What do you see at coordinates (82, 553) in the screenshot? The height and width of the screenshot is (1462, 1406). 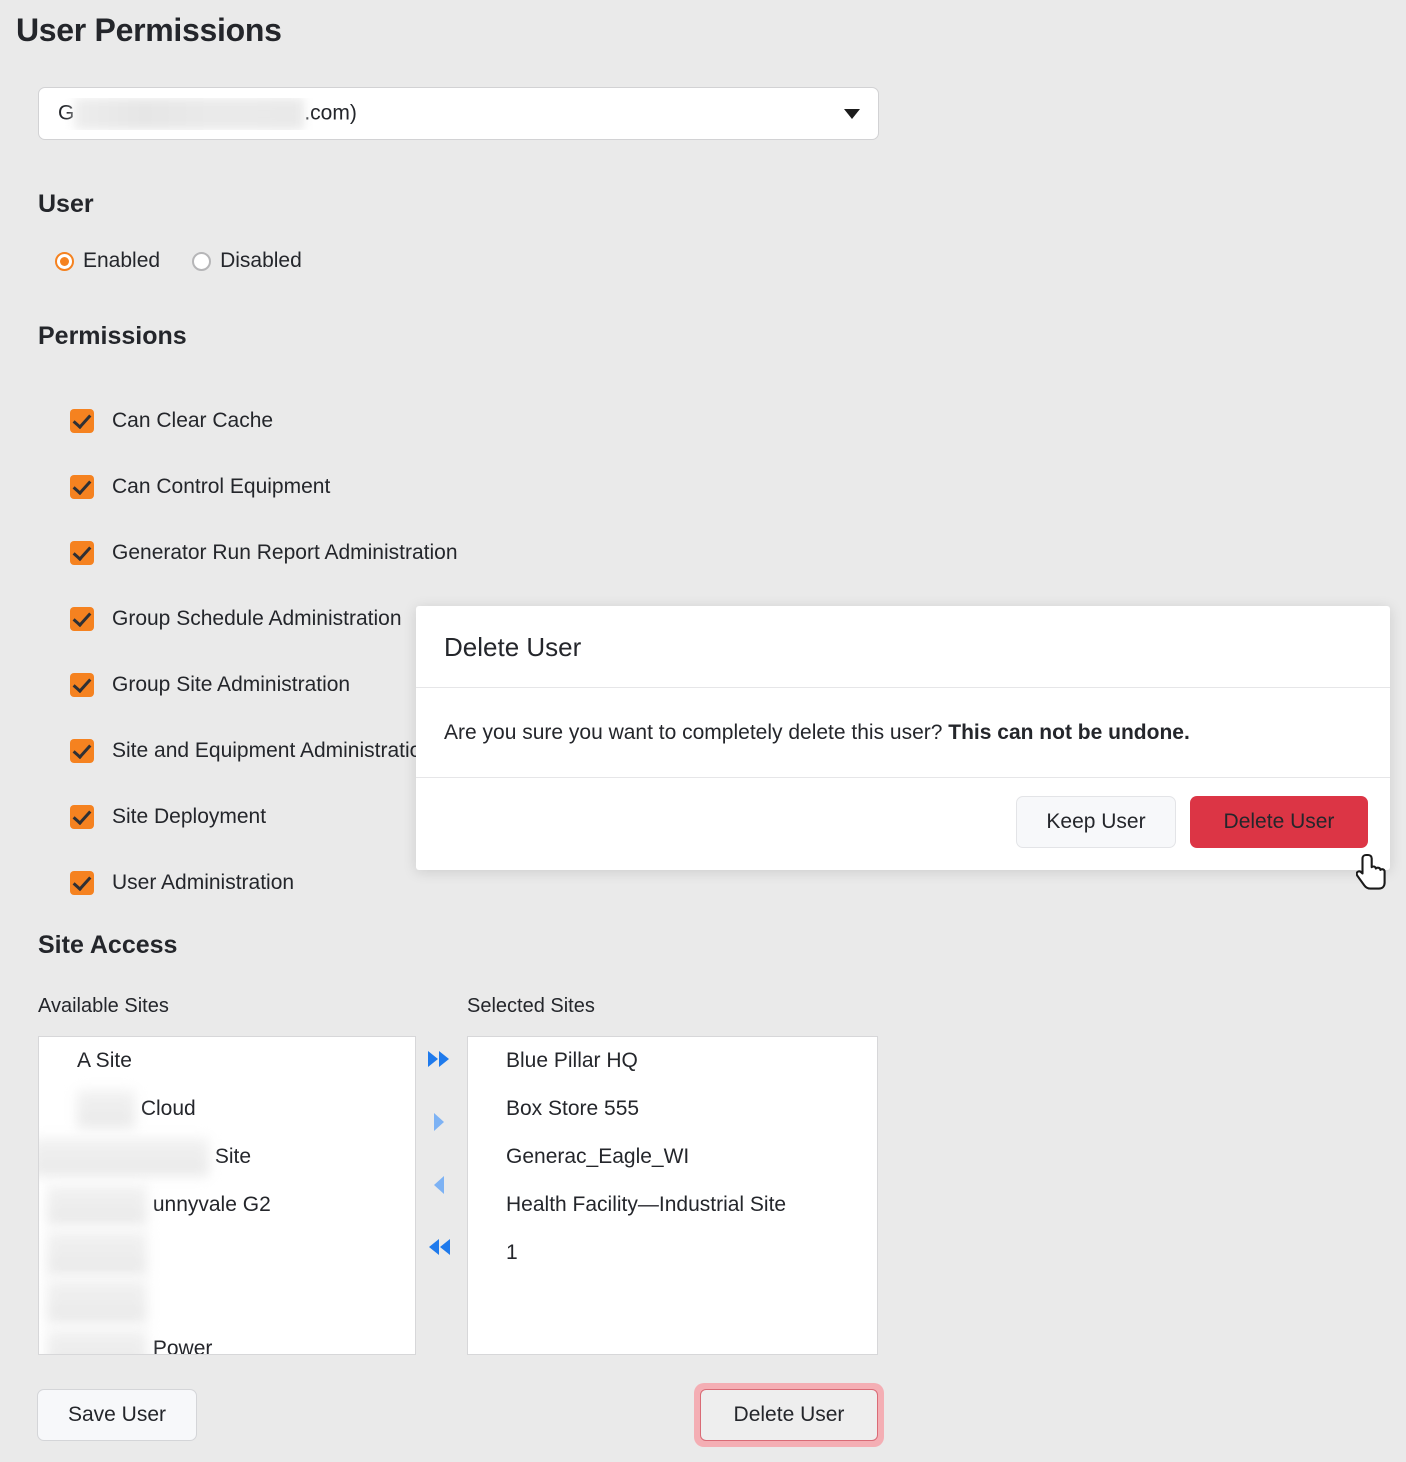 I see `checkbox-icon-generator-run-report-administration` at bounding box center [82, 553].